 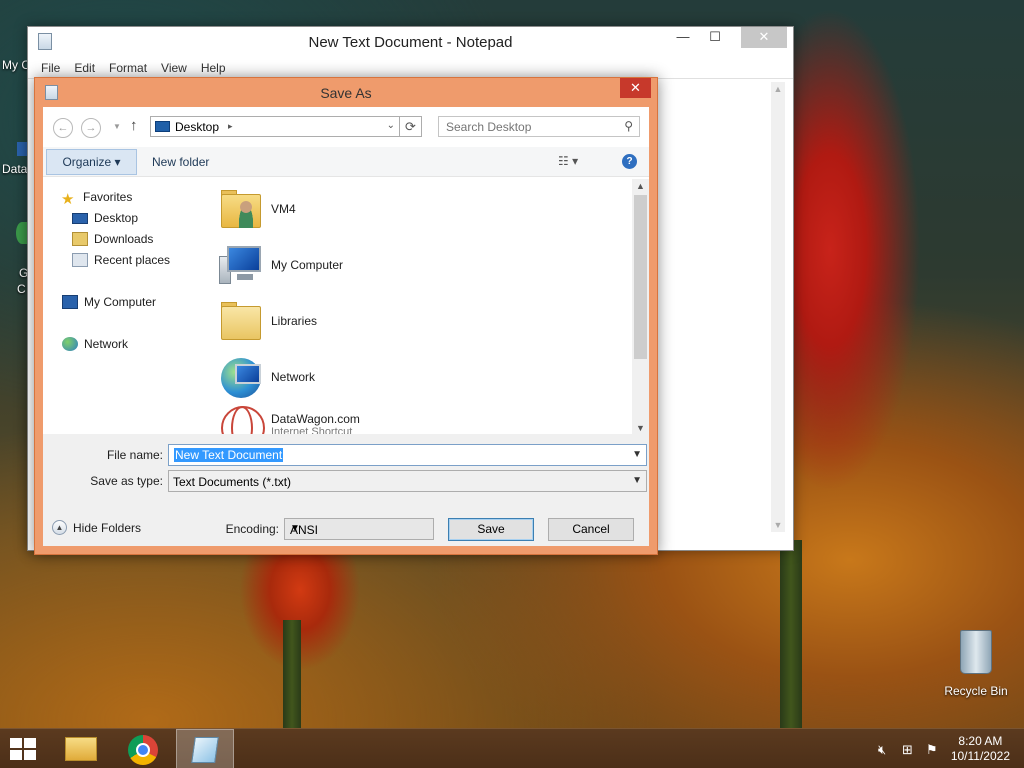 What do you see at coordinates (80, 260) in the screenshot?
I see `recent-places-icon` at bounding box center [80, 260].